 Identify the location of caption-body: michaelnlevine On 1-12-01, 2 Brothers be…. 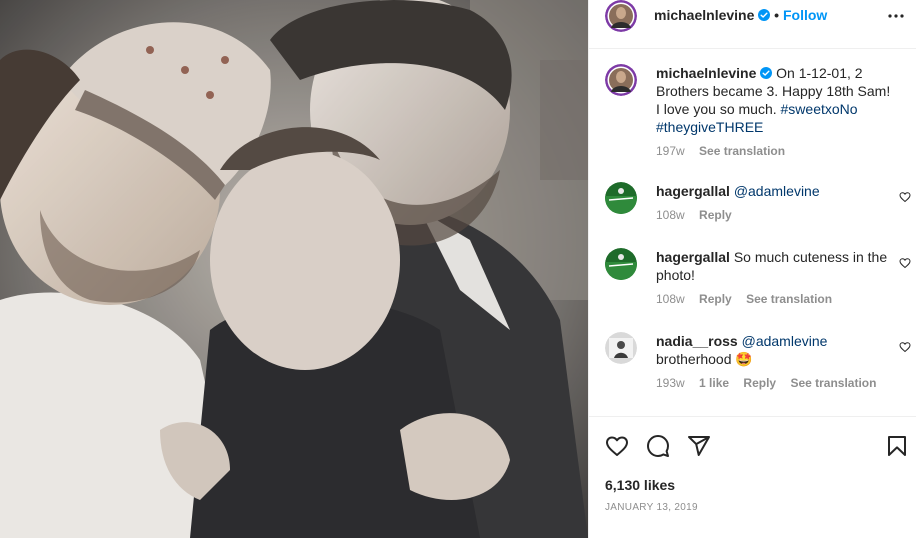
(774, 111).